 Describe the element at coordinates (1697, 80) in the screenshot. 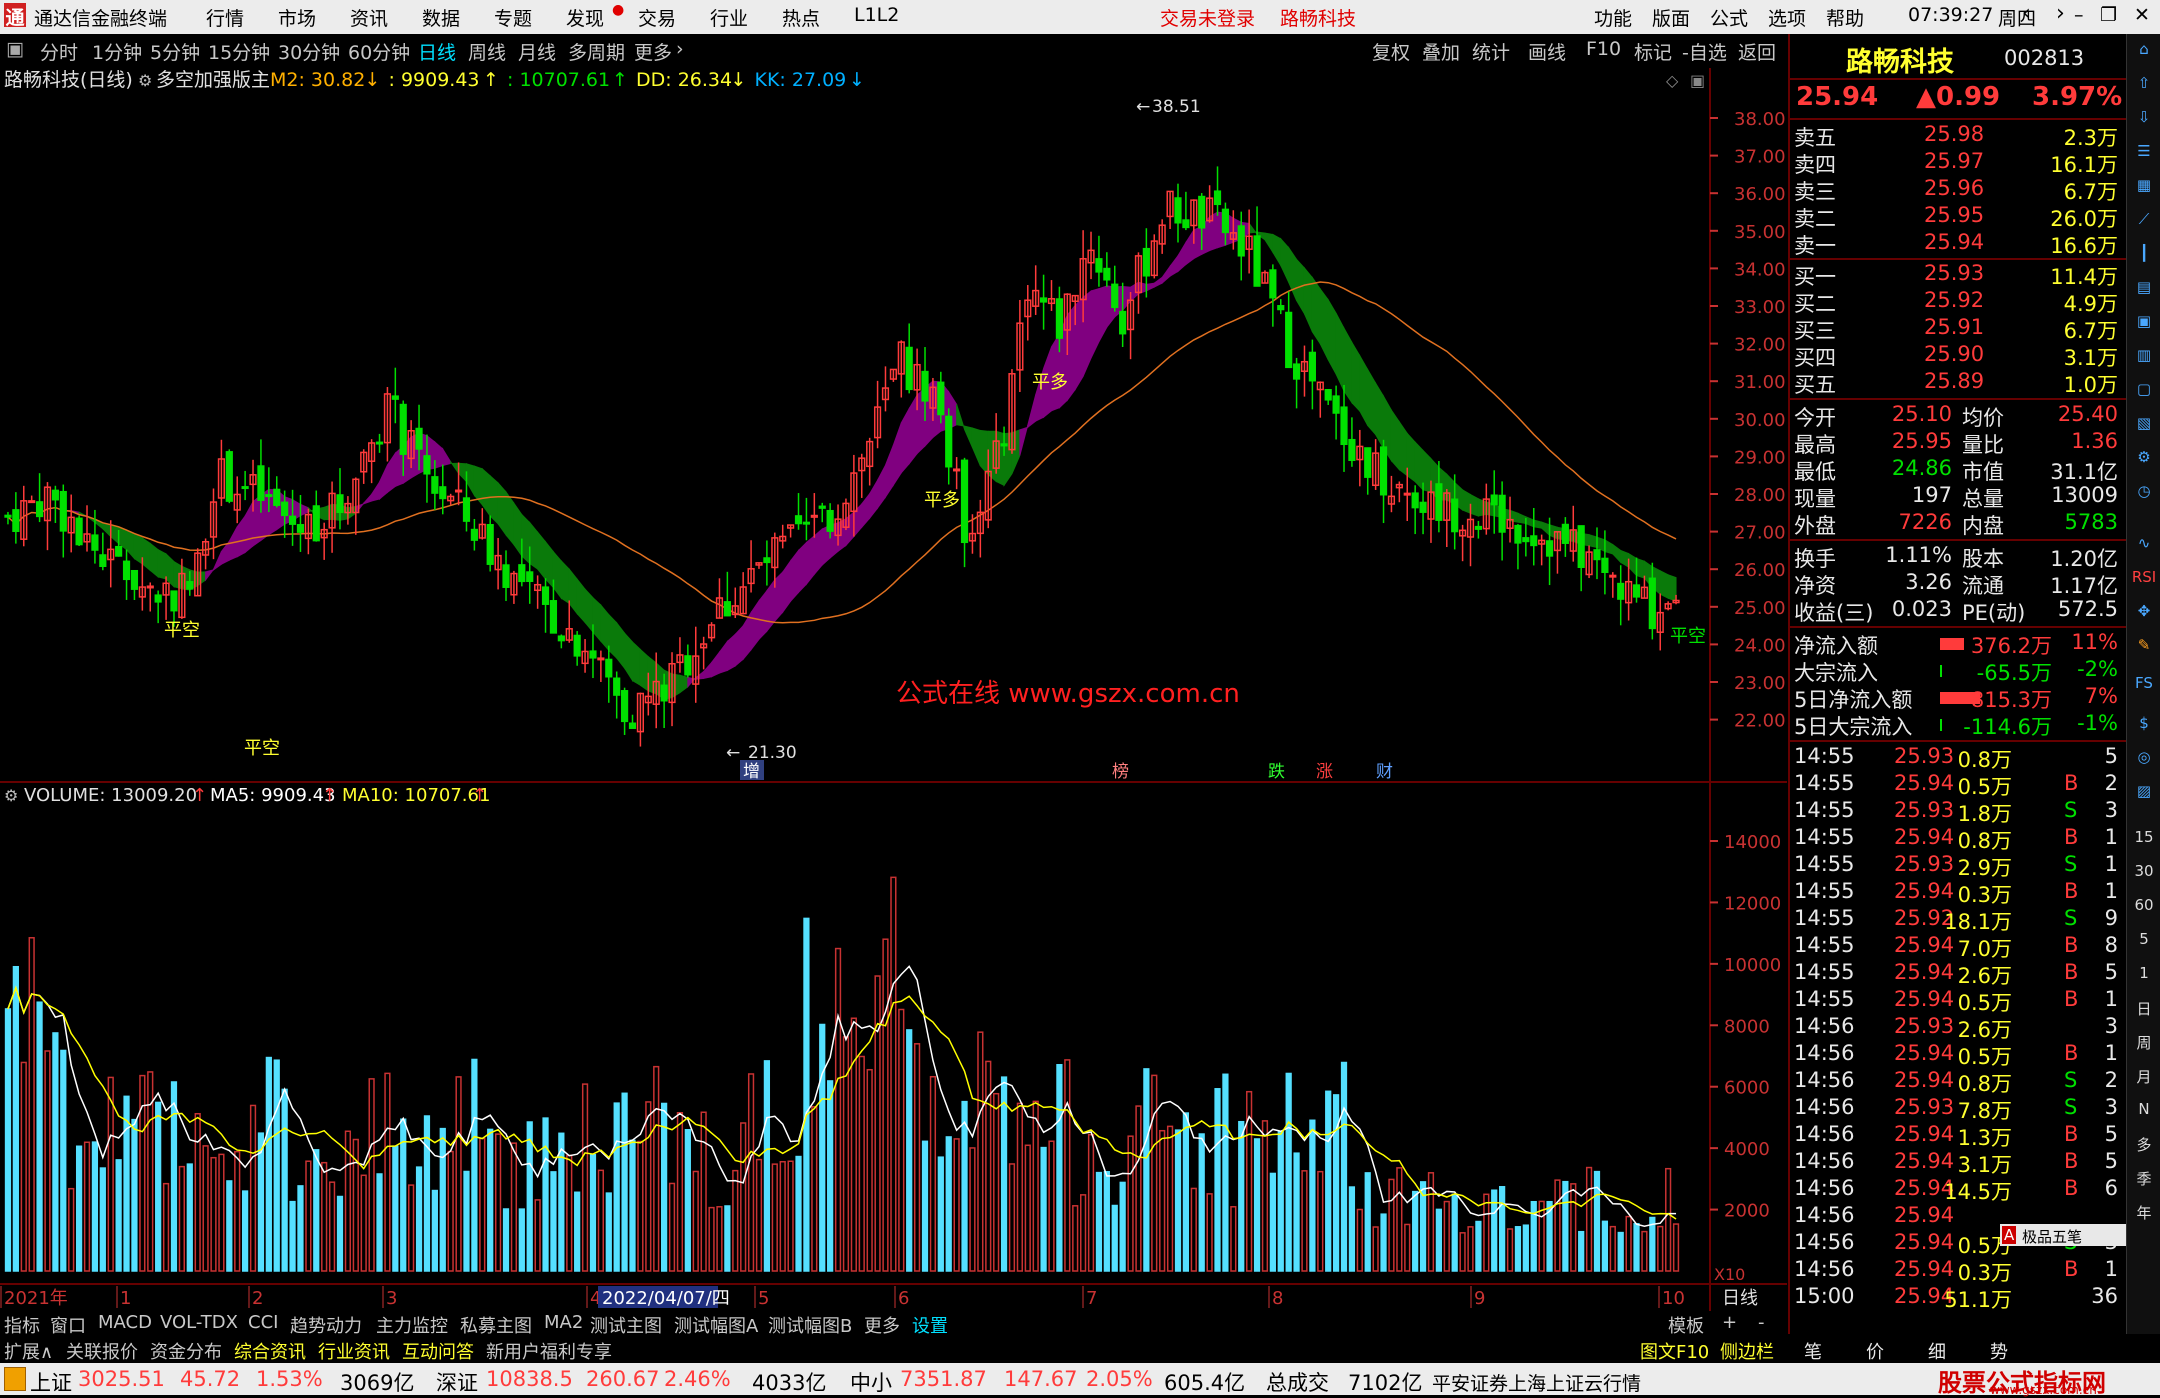

I see `panel-toggle-icon: ▣` at that location.